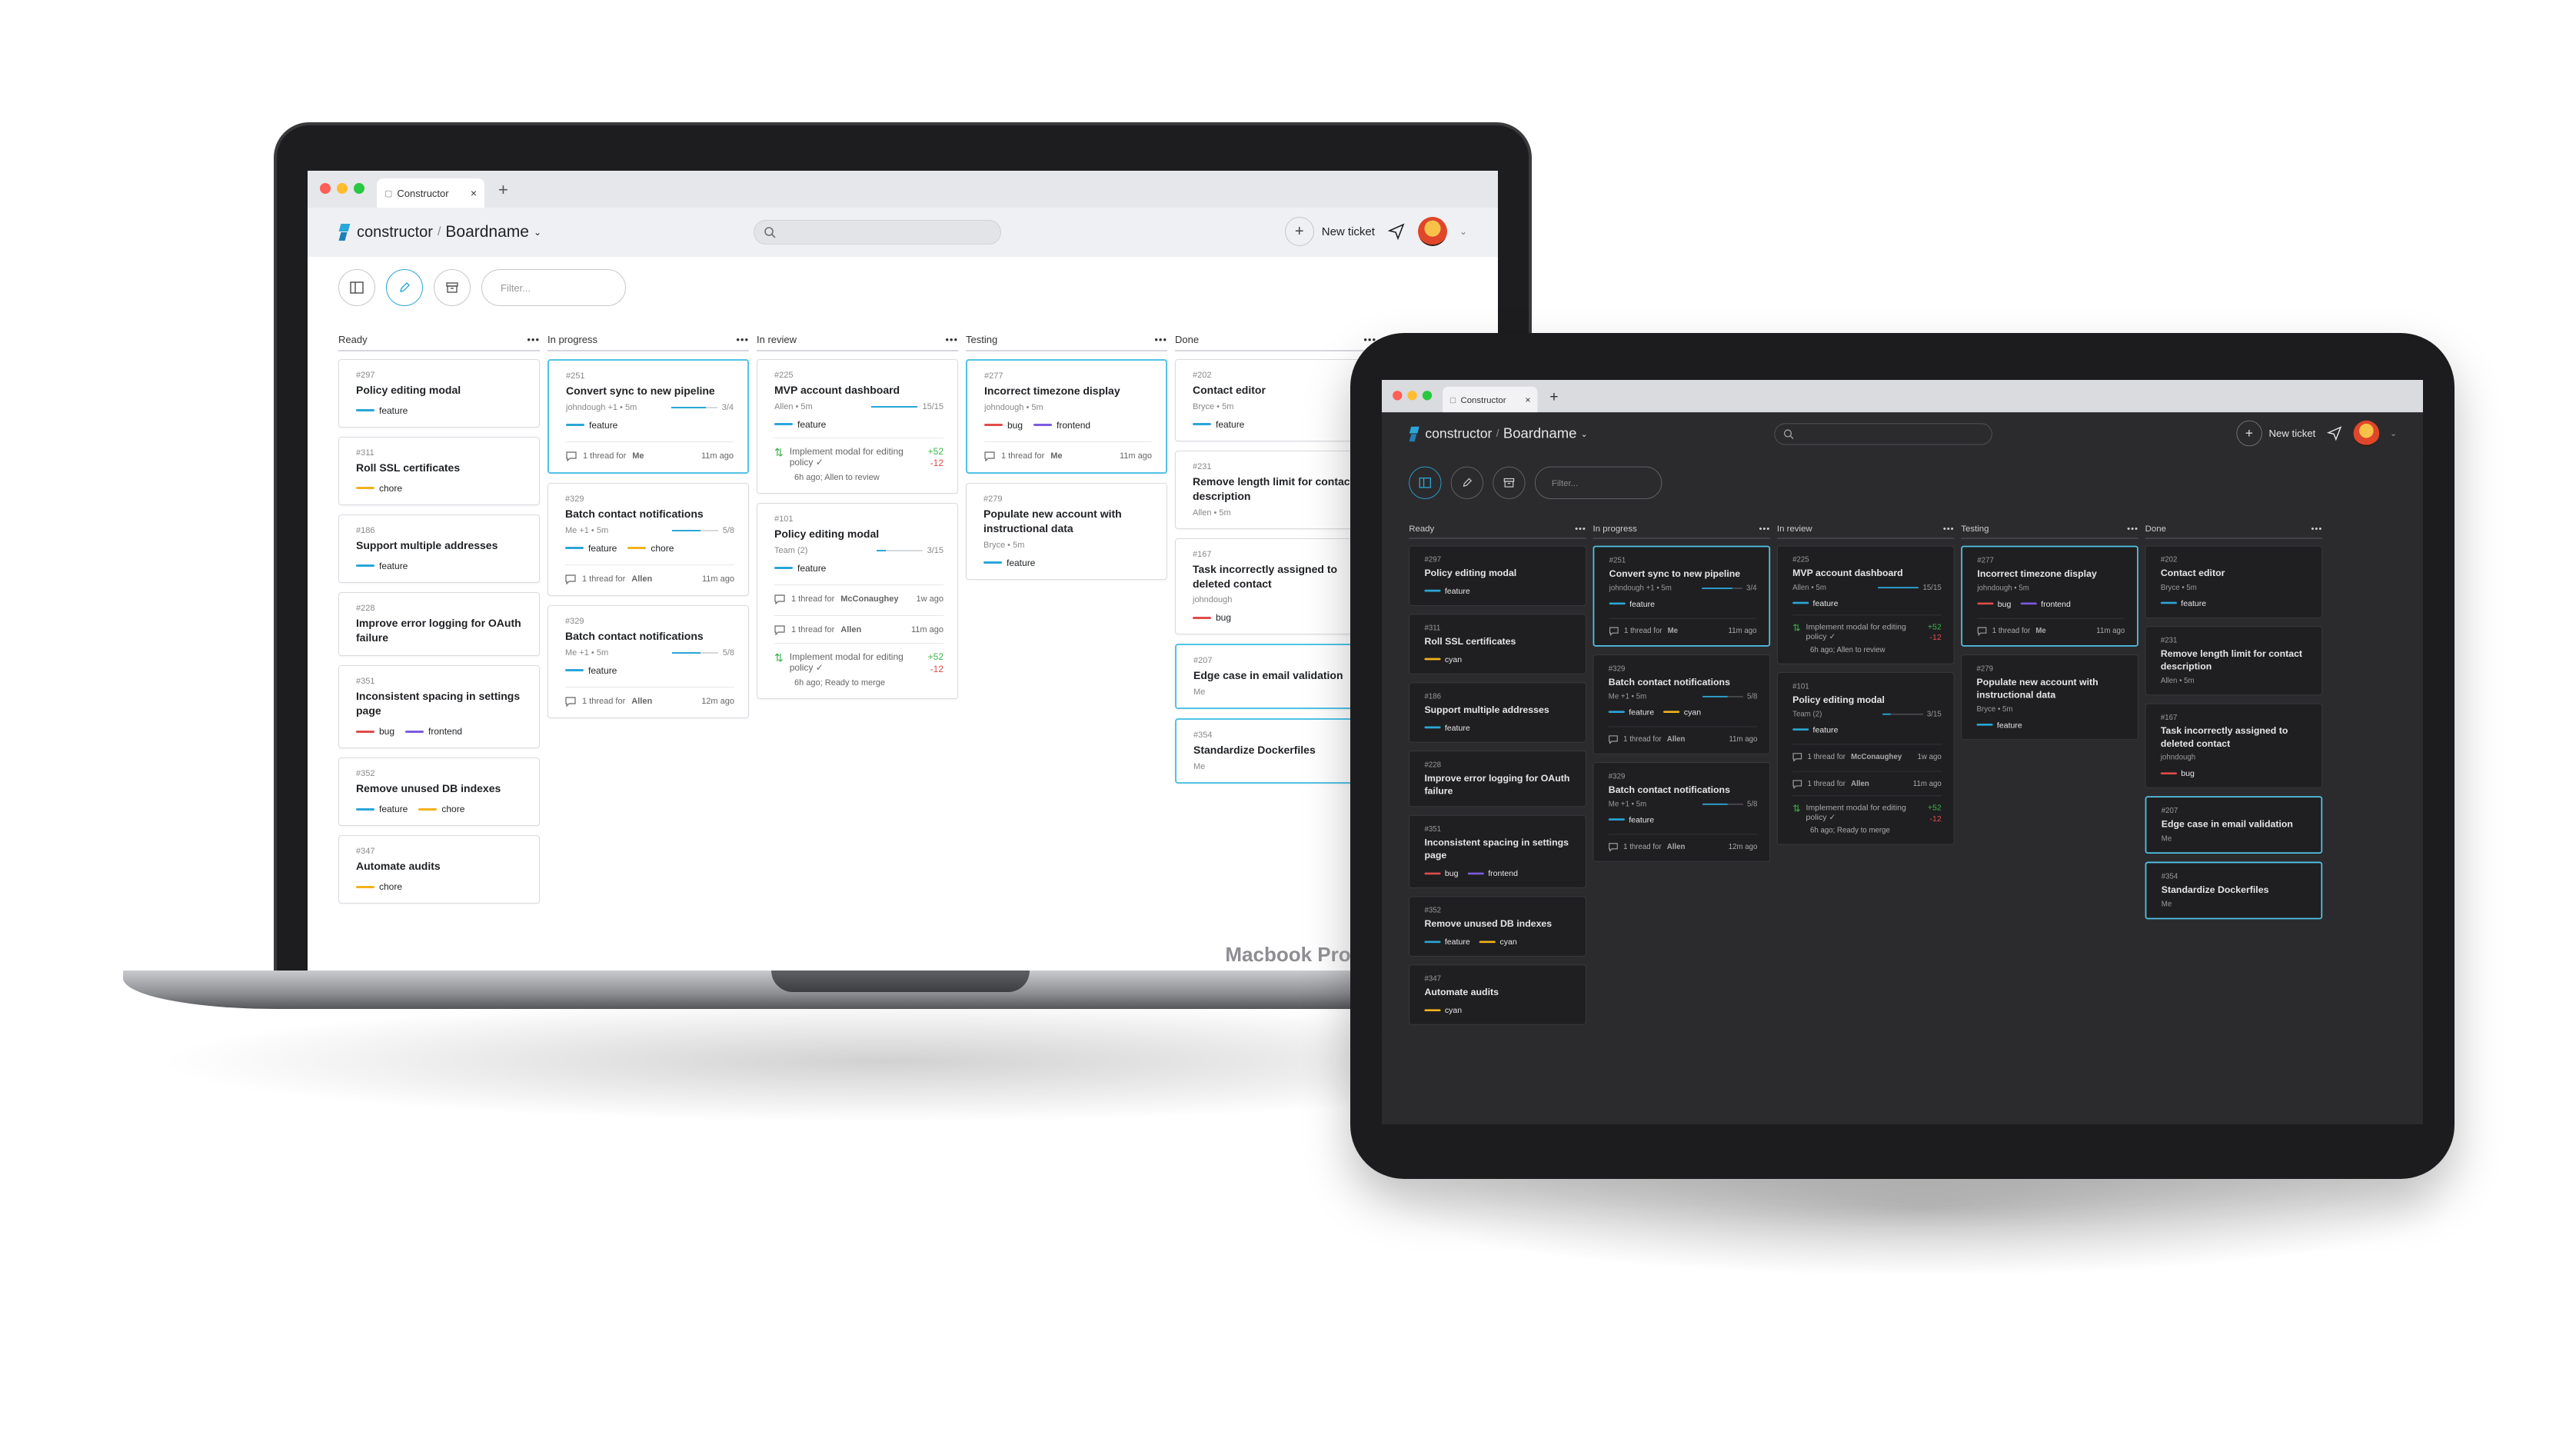 This screenshot has height=1455, width=2576. What do you see at coordinates (1935, 813) in the screenshot?
I see `pr-diff: +52 -12` at bounding box center [1935, 813].